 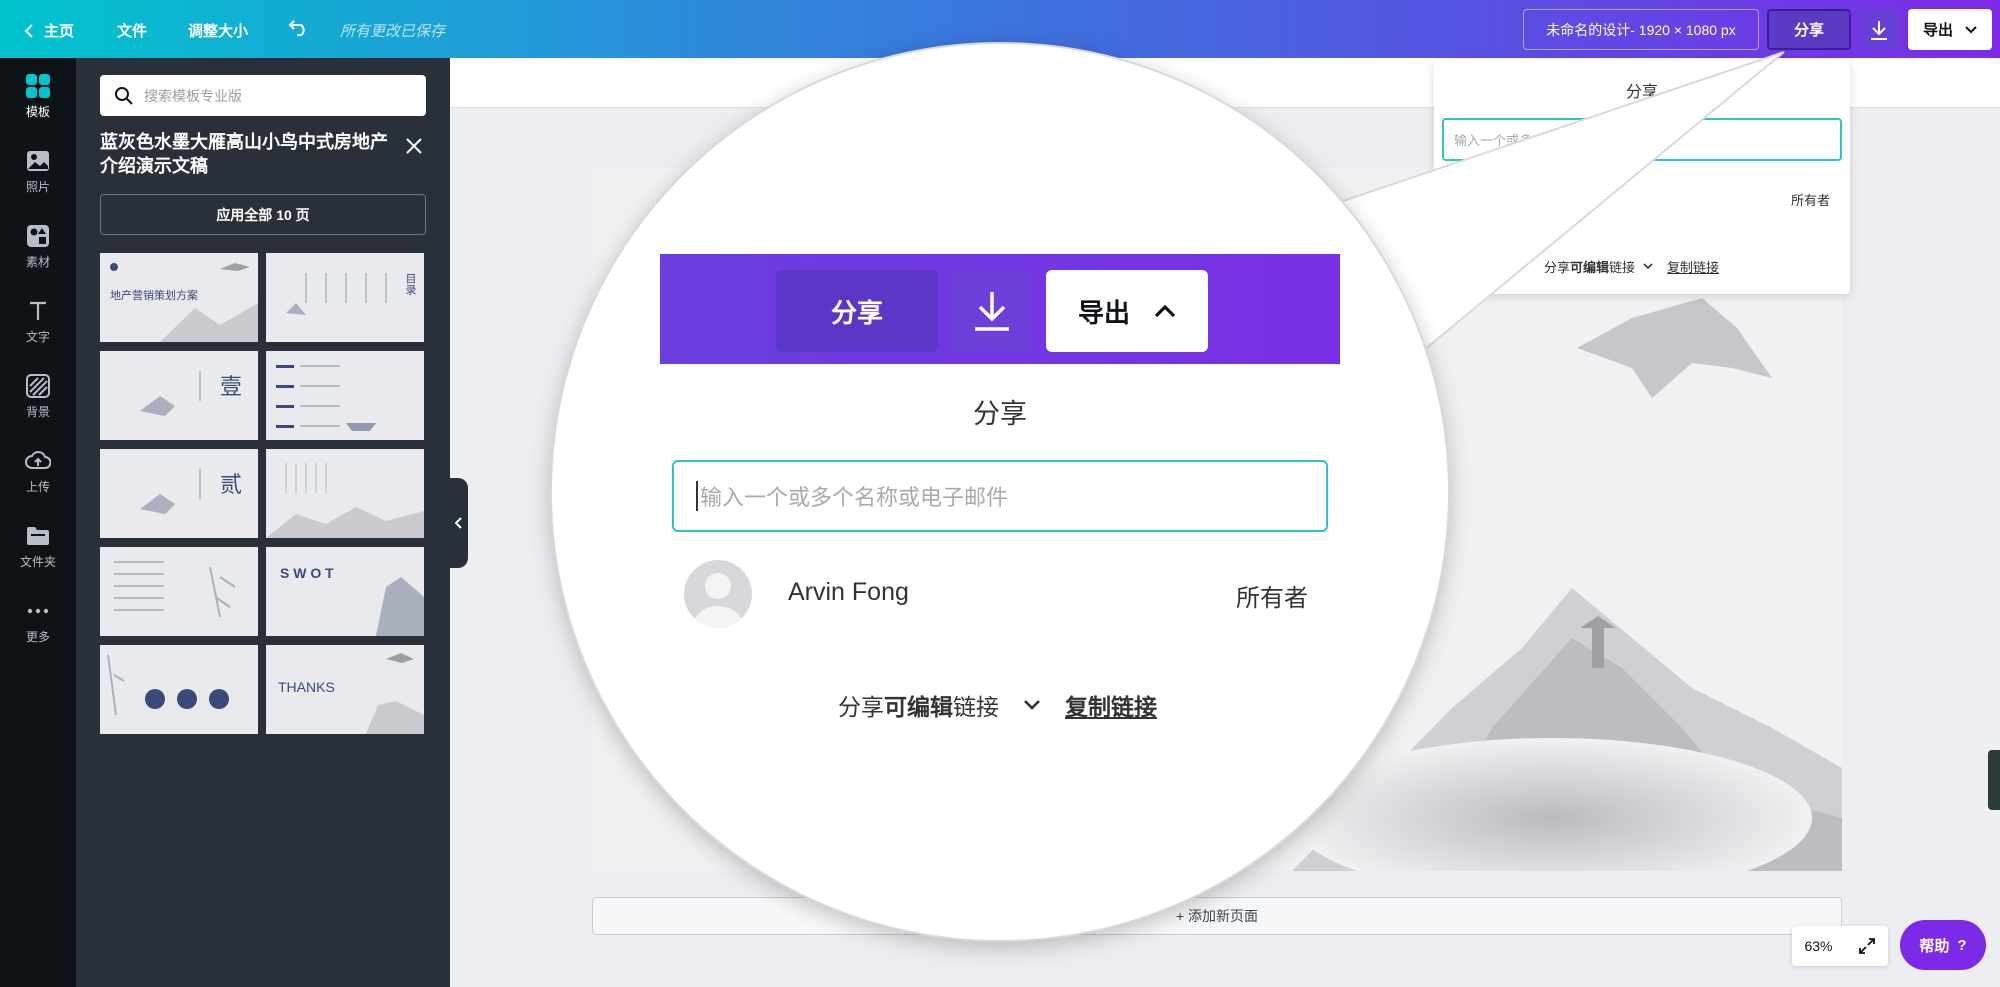 What do you see at coordinates (345, 591) in the screenshot?
I see `template-page-thumb-8: S W O T` at bounding box center [345, 591].